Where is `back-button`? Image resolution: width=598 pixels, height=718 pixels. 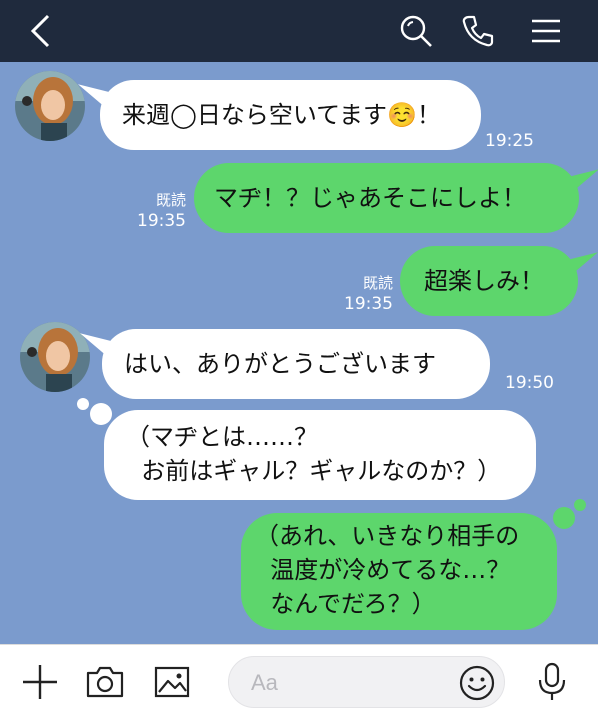
back-button is located at coordinates (40, 31).